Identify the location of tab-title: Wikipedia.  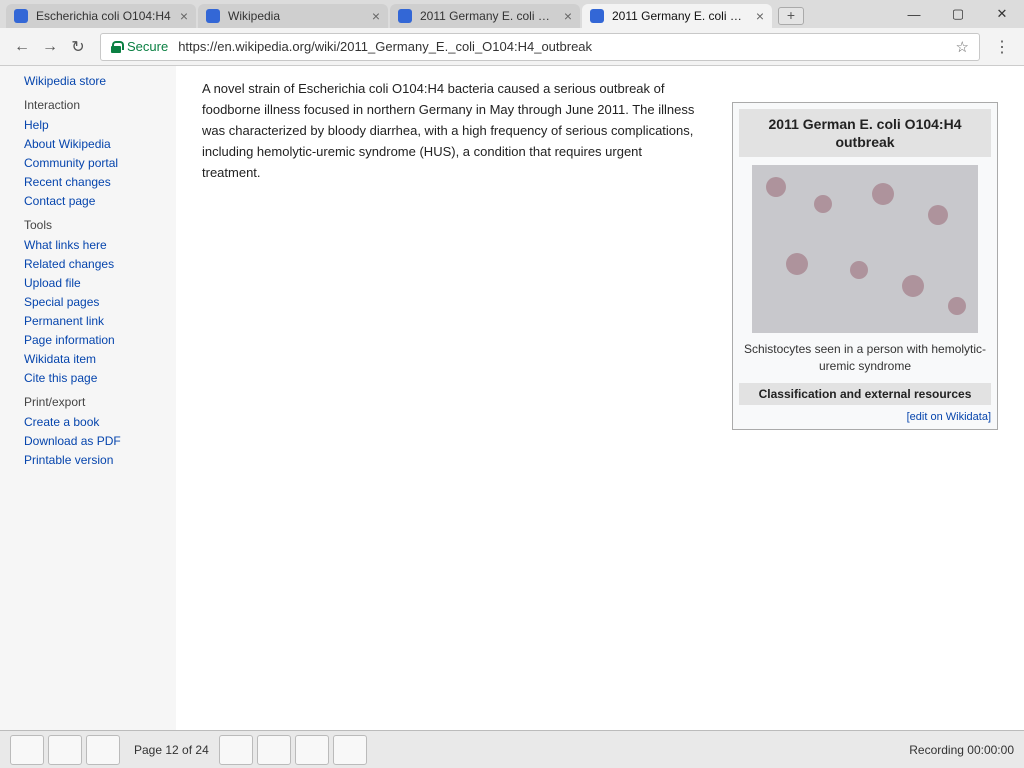
(254, 16).